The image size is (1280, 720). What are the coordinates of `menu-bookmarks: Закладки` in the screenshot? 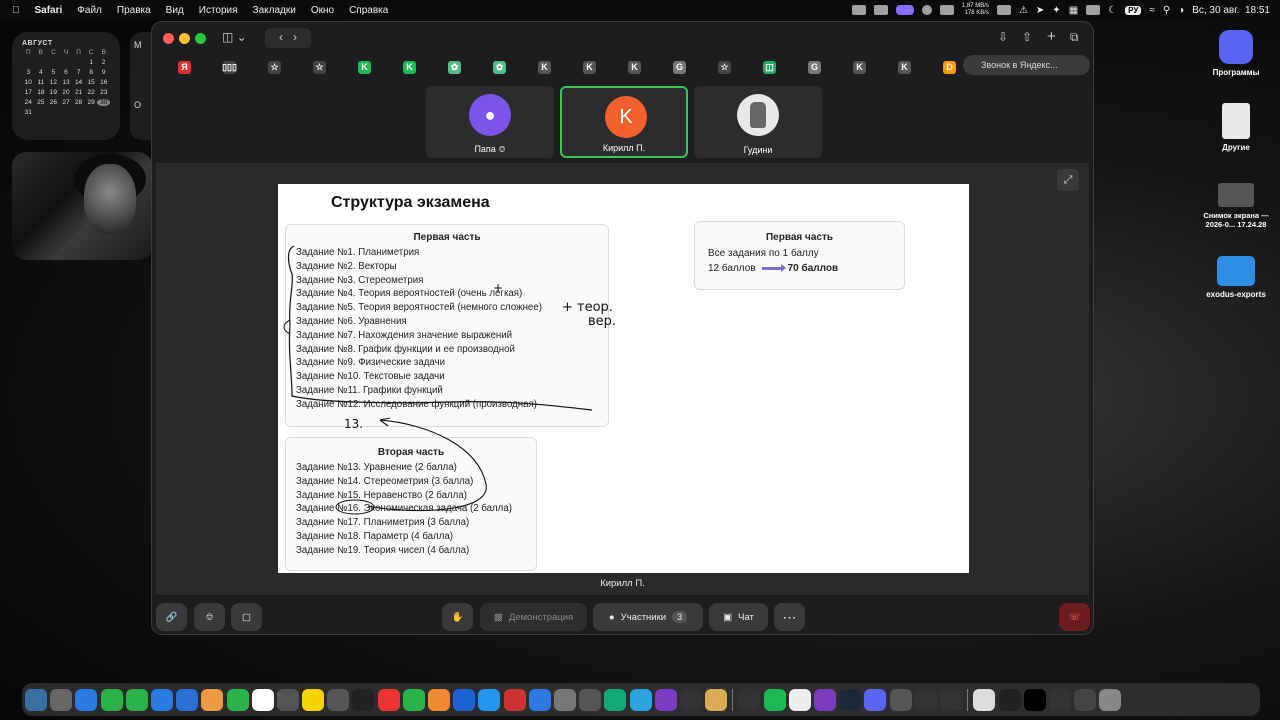 It's located at (274, 10).